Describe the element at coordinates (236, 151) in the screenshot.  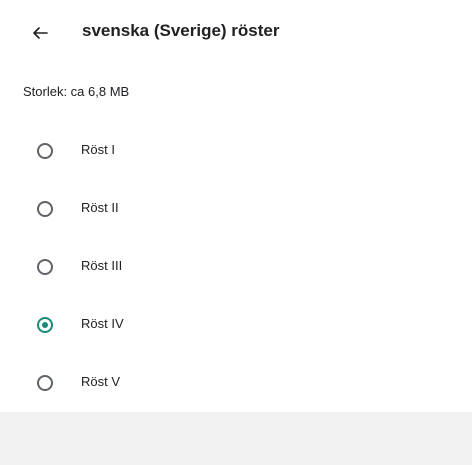
I see `voice-option-1: Röst I` at that location.